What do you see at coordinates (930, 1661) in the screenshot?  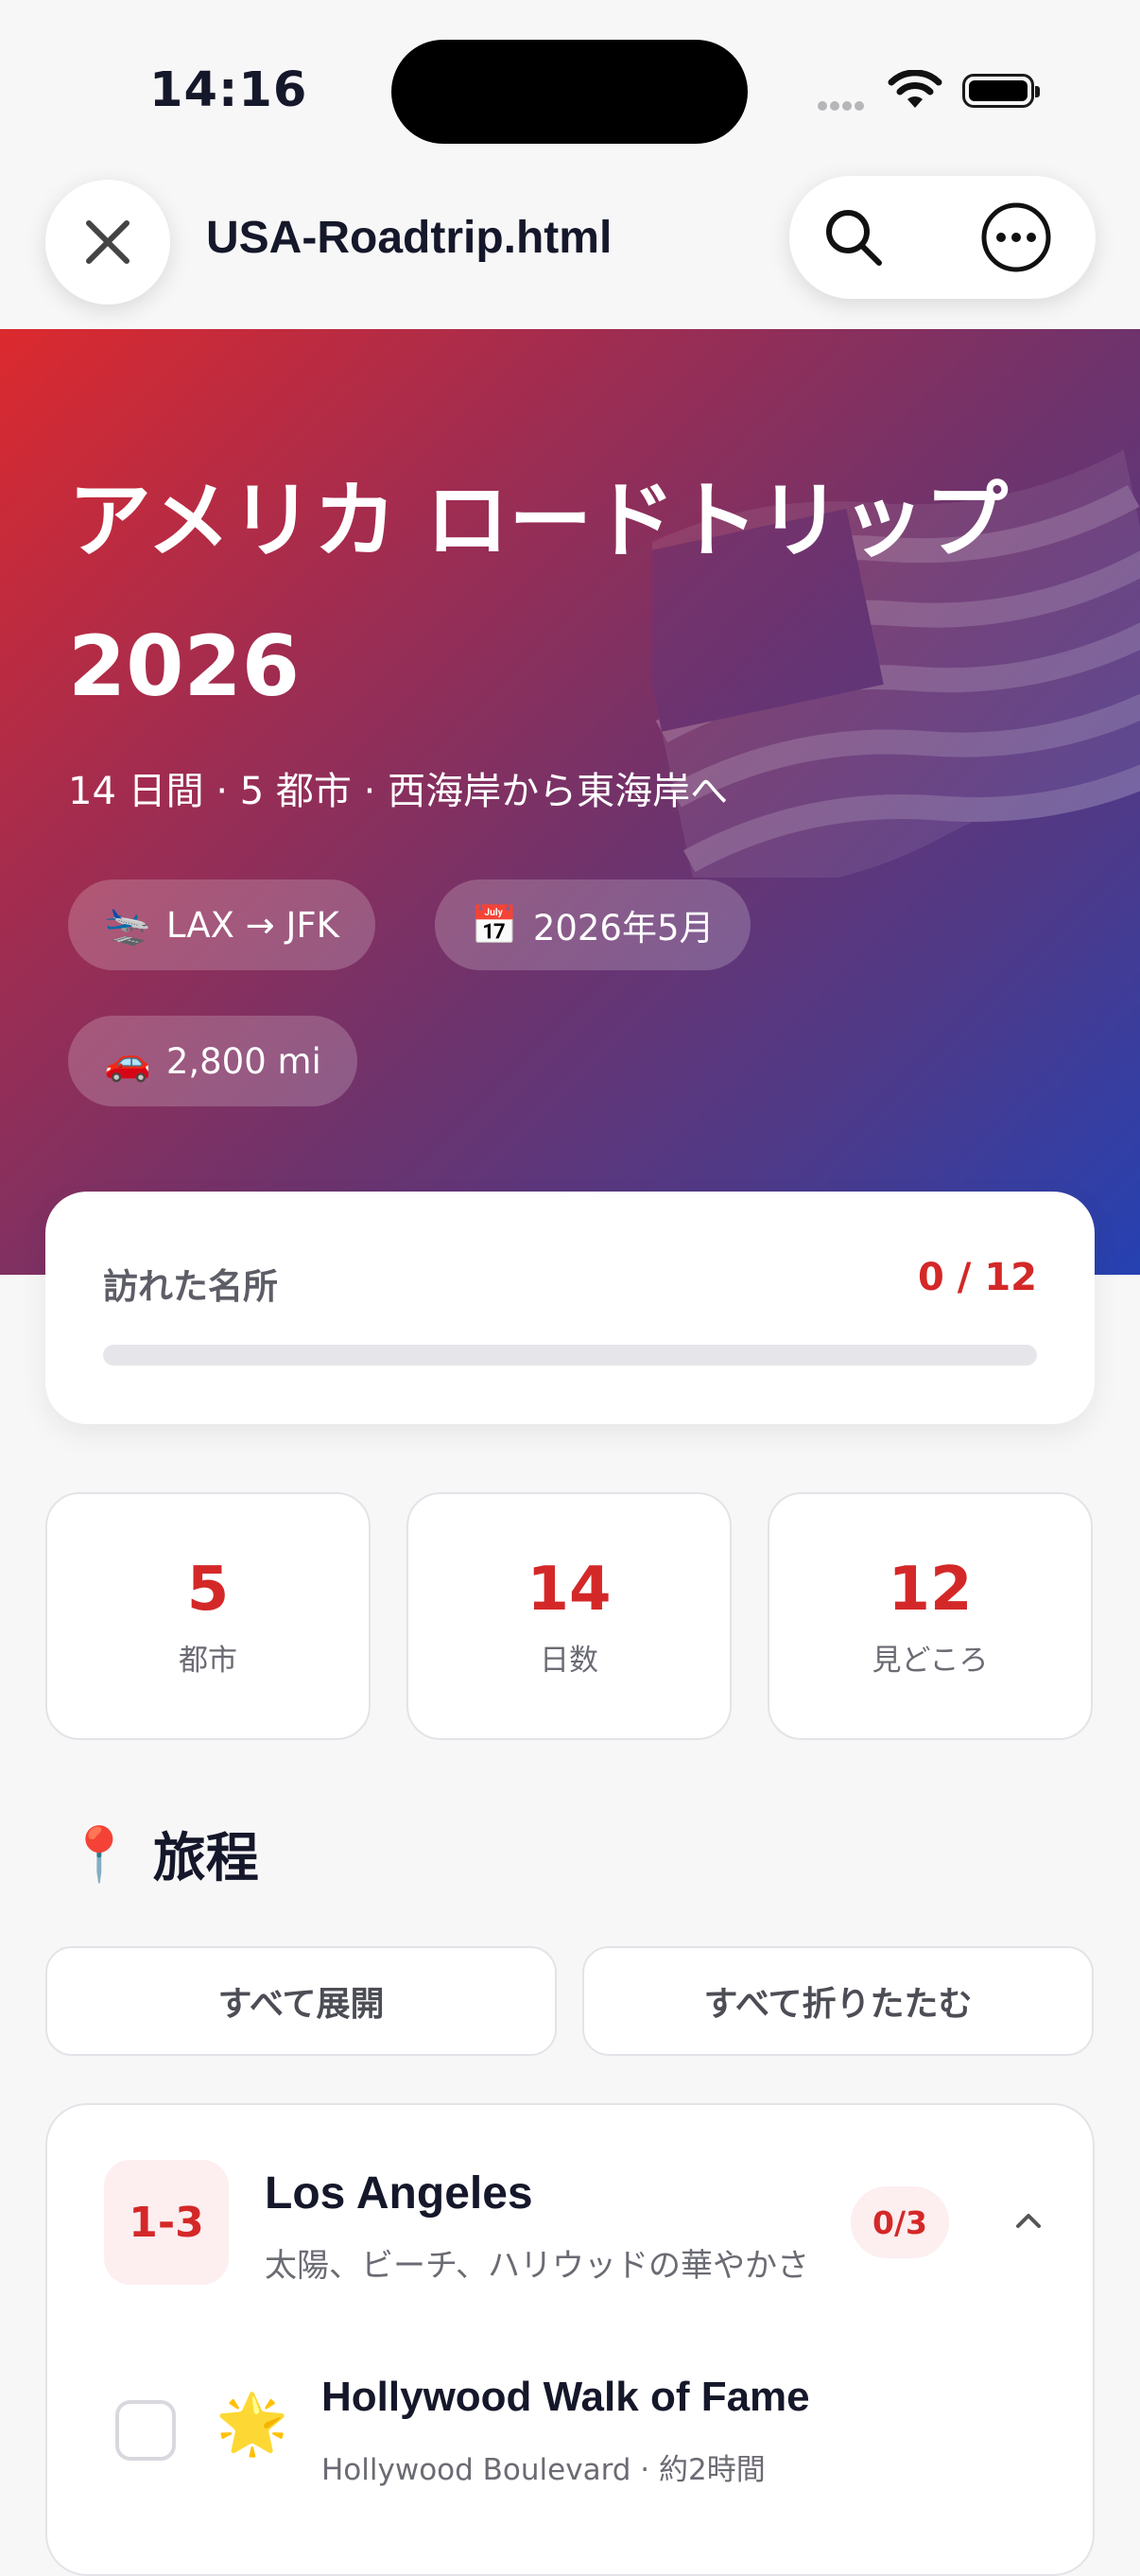 I see `stat-label: 見どころ` at bounding box center [930, 1661].